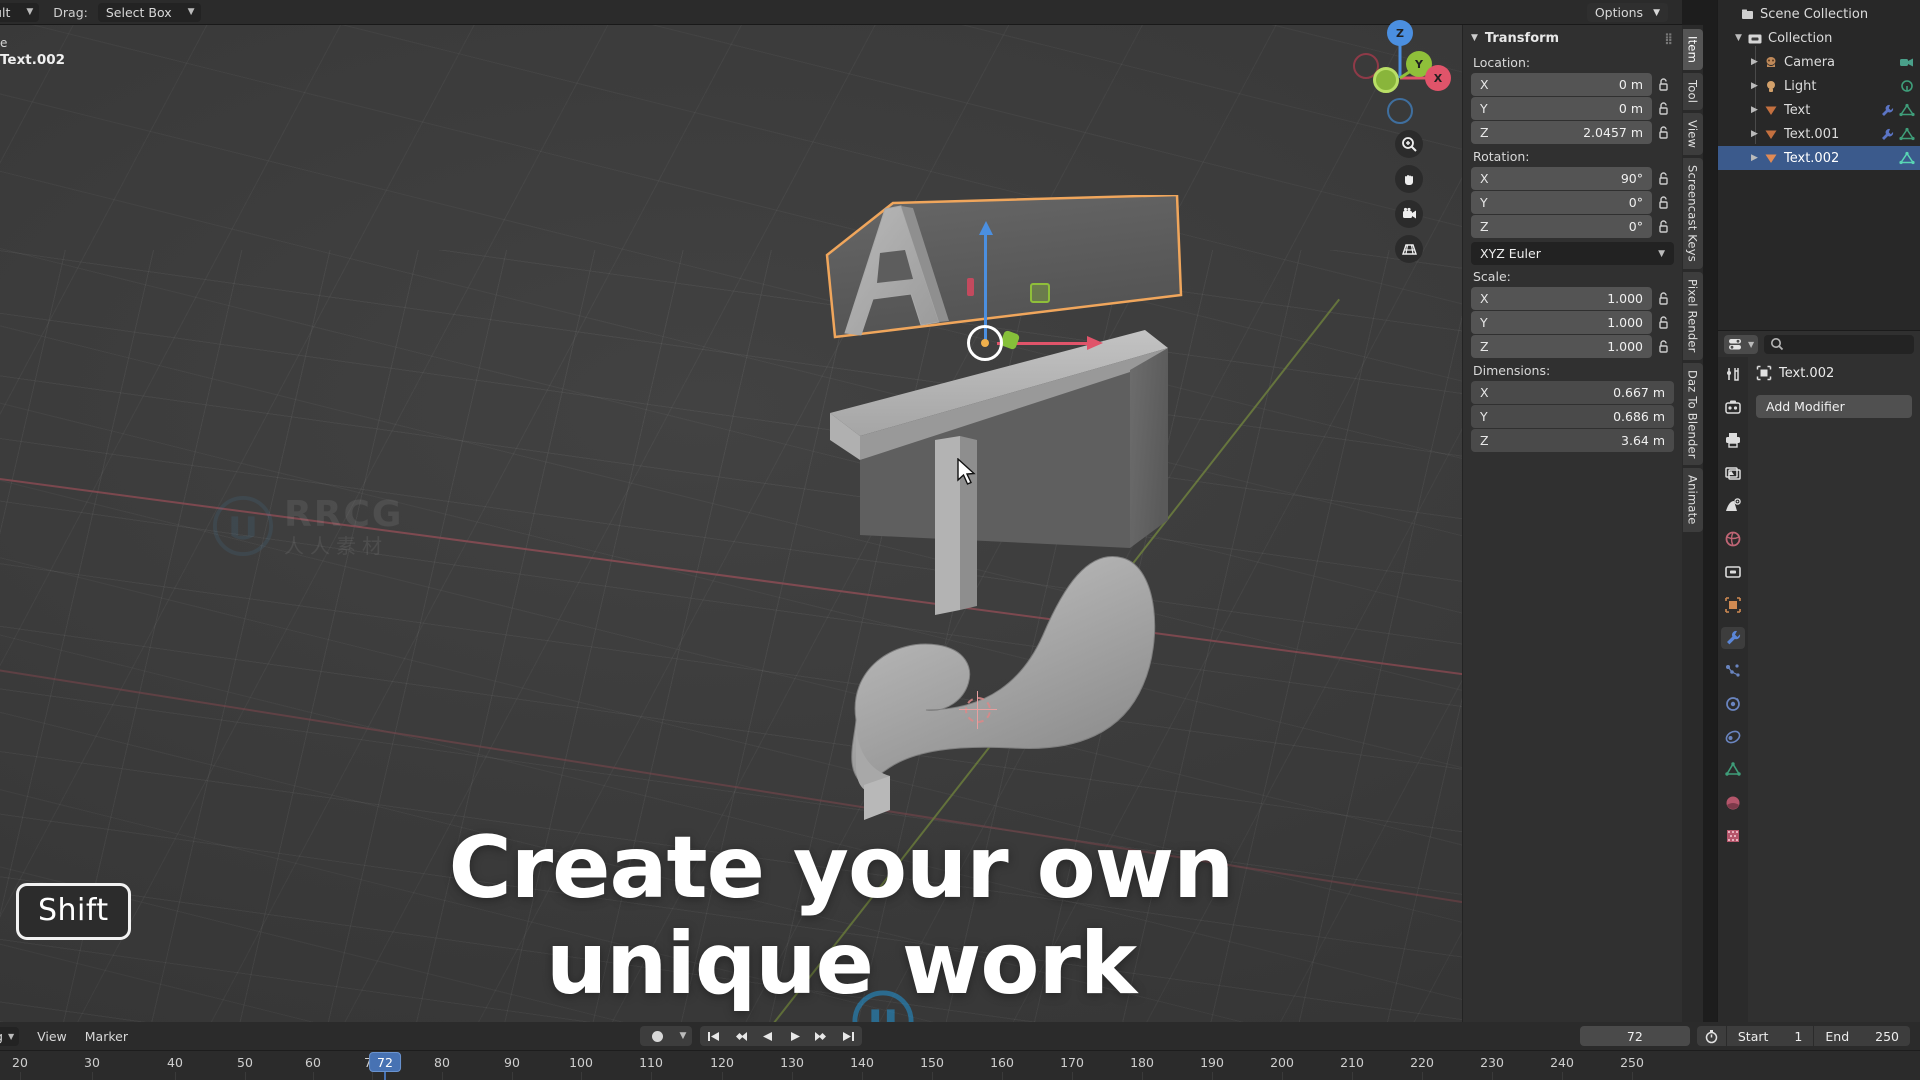 The image size is (1920, 1080). I want to click on dimensions-x-field: X 0.667 m, so click(1572, 392).